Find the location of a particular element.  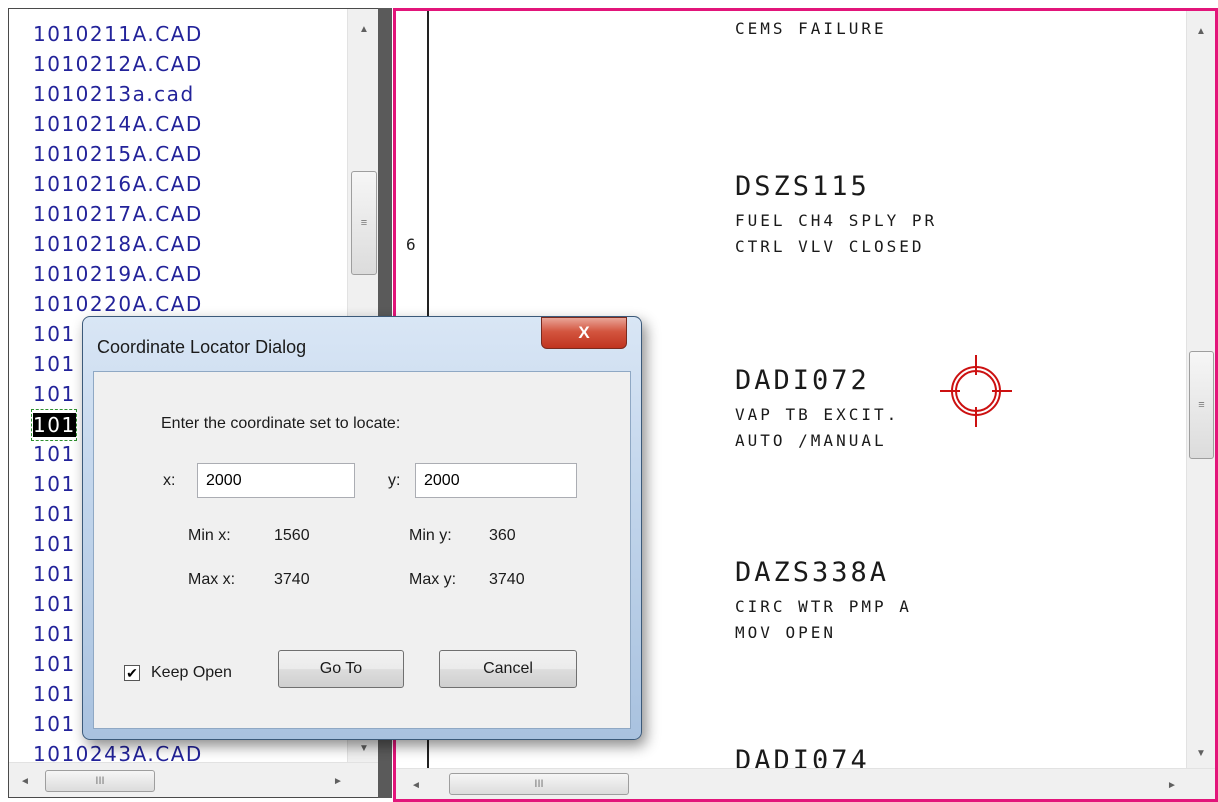

min-x-label: Min x: is located at coordinates (209, 535).